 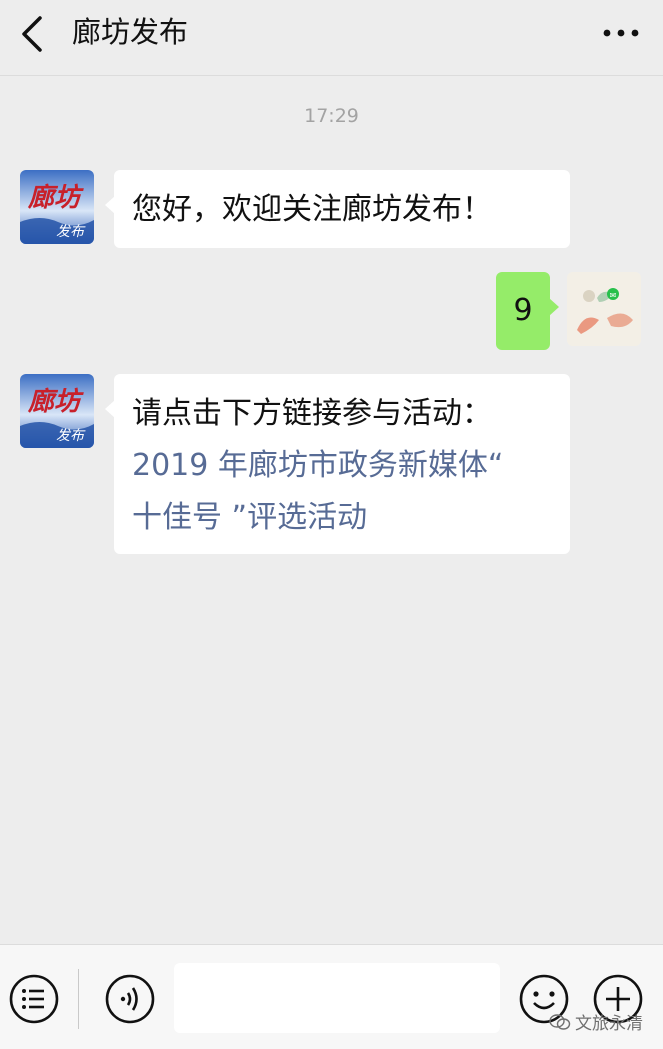 What do you see at coordinates (609, 1024) in the screenshot?
I see `watermark-text: 文旅永清` at bounding box center [609, 1024].